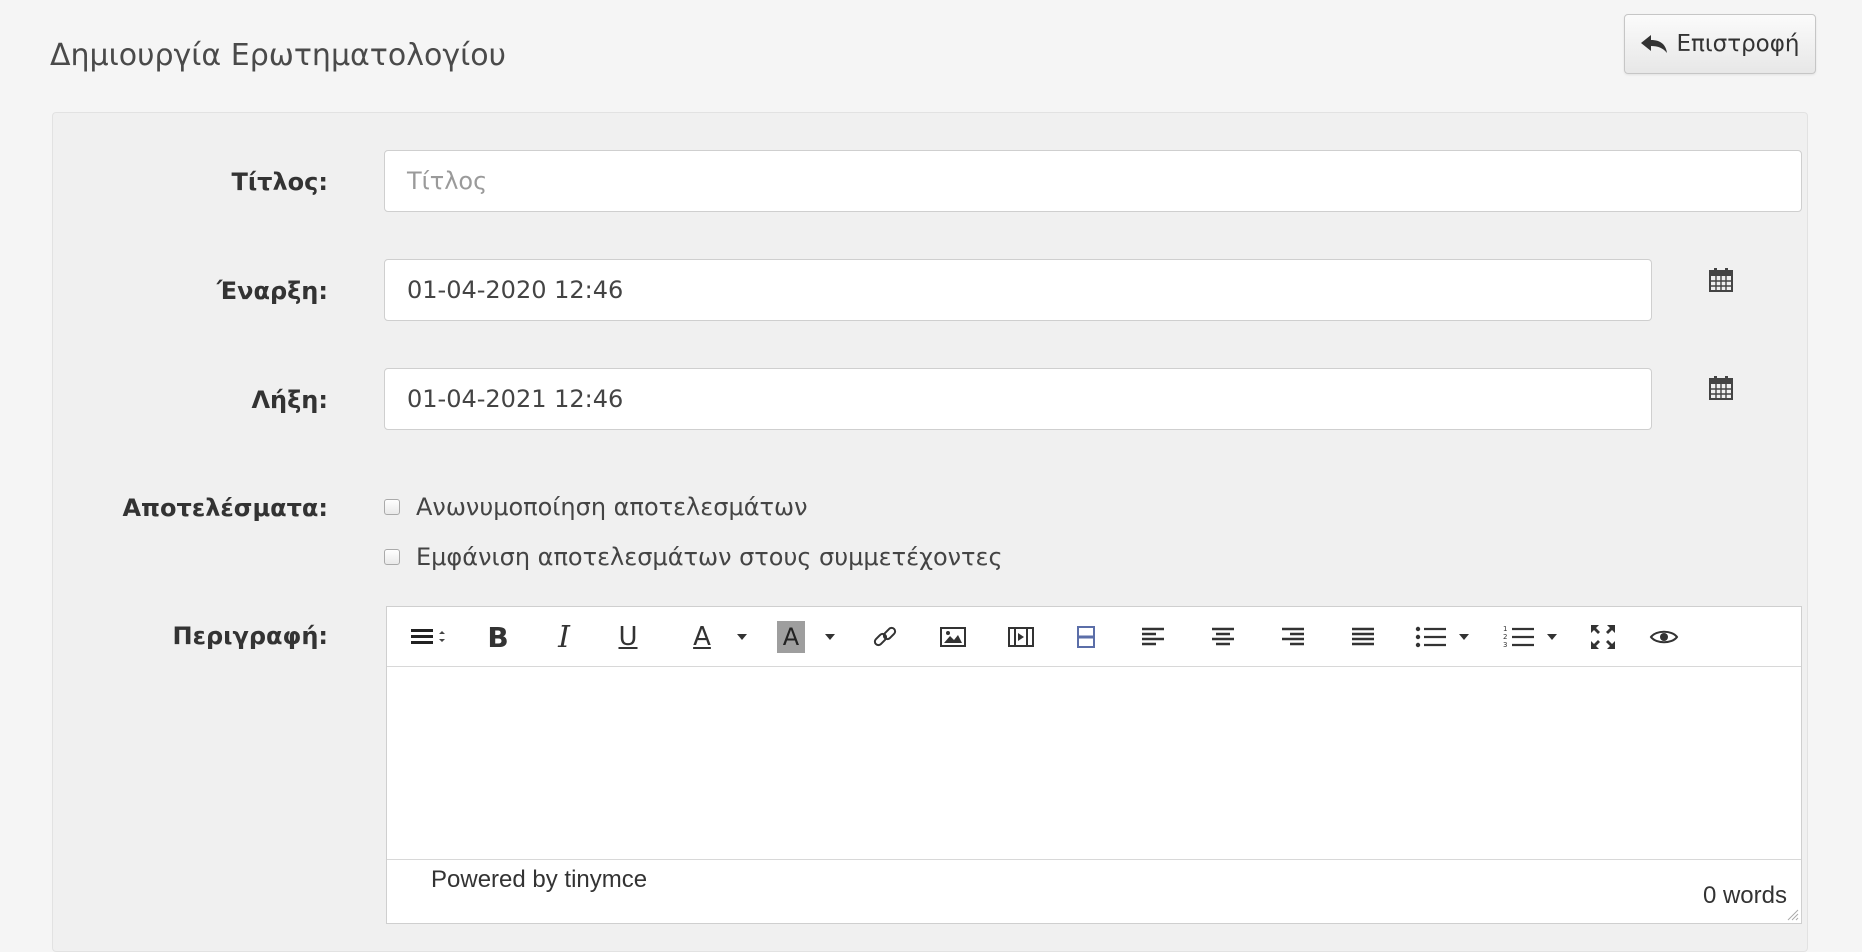  What do you see at coordinates (1519, 637) in the screenshot?
I see `numbered-list-icon: 123` at bounding box center [1519, 637].